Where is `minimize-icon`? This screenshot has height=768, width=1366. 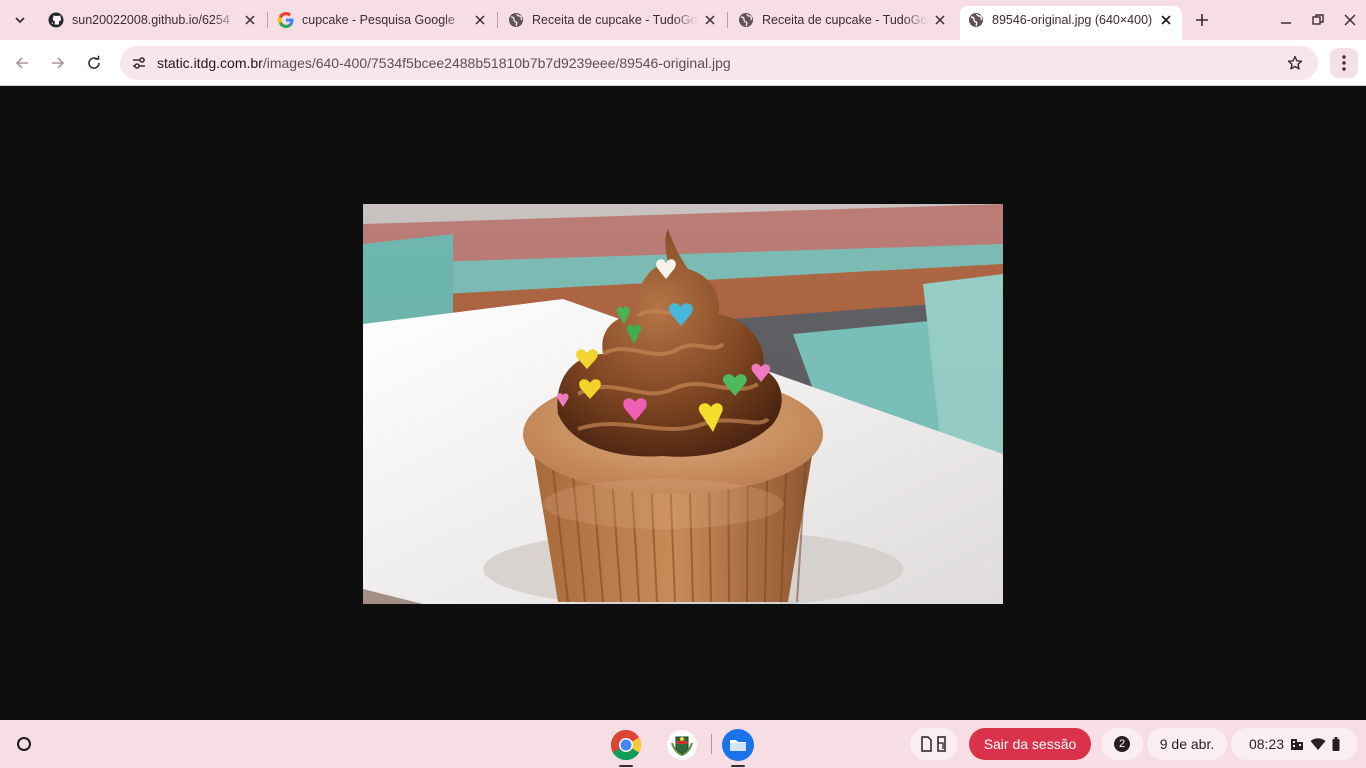 minimize-icon is located at coordinates (1286, 23).